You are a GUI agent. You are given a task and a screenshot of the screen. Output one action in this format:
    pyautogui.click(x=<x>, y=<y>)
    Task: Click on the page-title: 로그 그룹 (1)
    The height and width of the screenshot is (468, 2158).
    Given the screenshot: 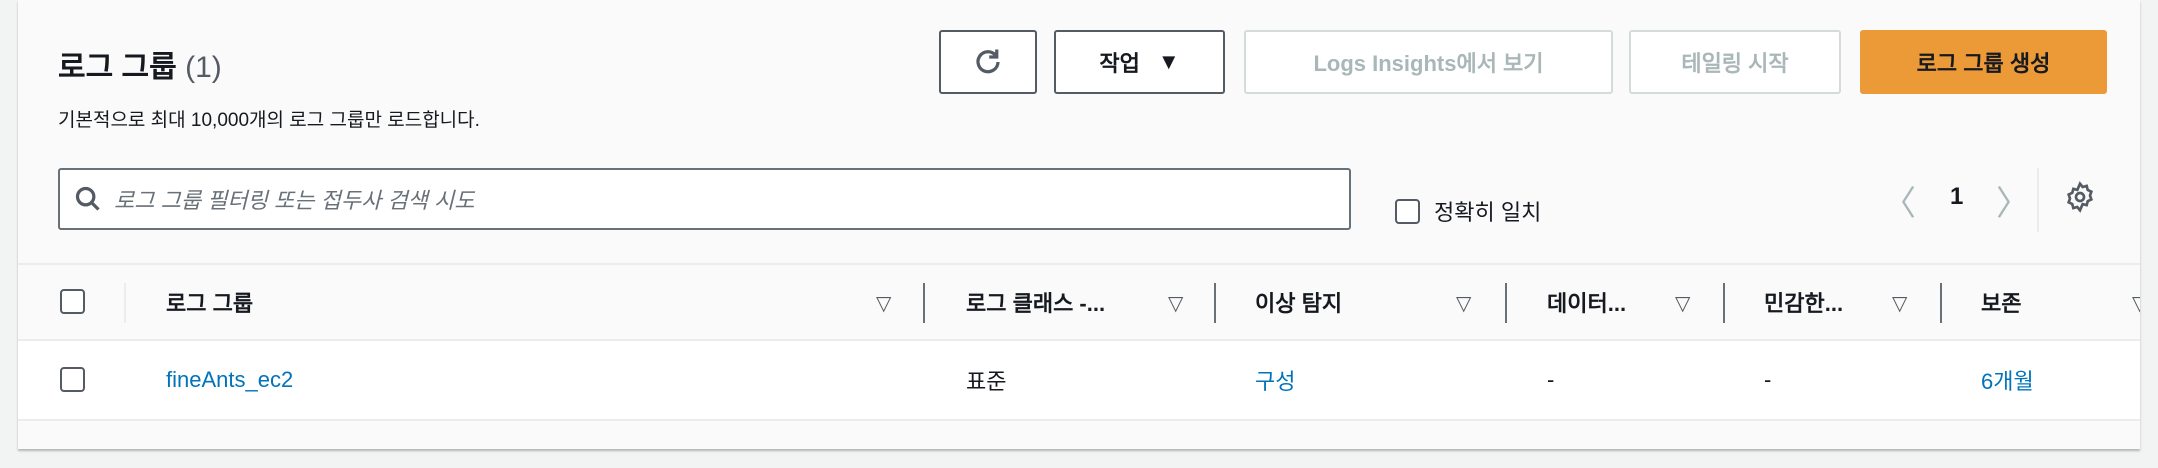 What is the action you would take?
    pyautogui.click(x=140, y=64)
    